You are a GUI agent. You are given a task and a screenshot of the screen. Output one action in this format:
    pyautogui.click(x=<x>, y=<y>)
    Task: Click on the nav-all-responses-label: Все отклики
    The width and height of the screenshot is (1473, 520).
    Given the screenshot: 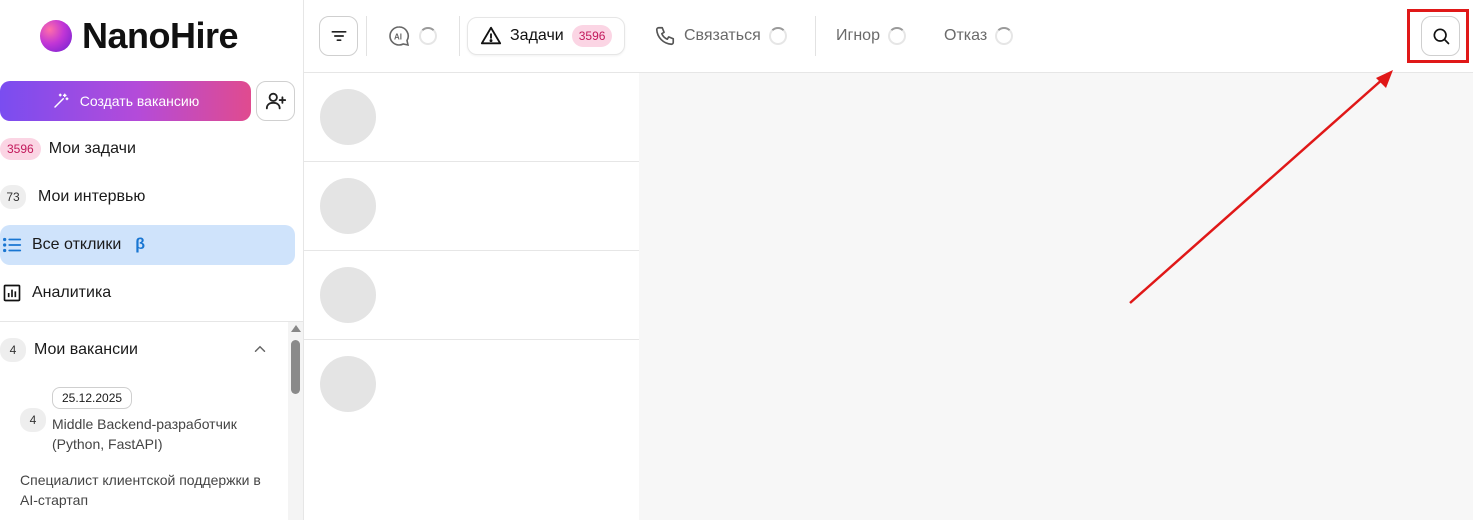 What is the action you would take?
    pyautogui.click(x=77, y=244)
    